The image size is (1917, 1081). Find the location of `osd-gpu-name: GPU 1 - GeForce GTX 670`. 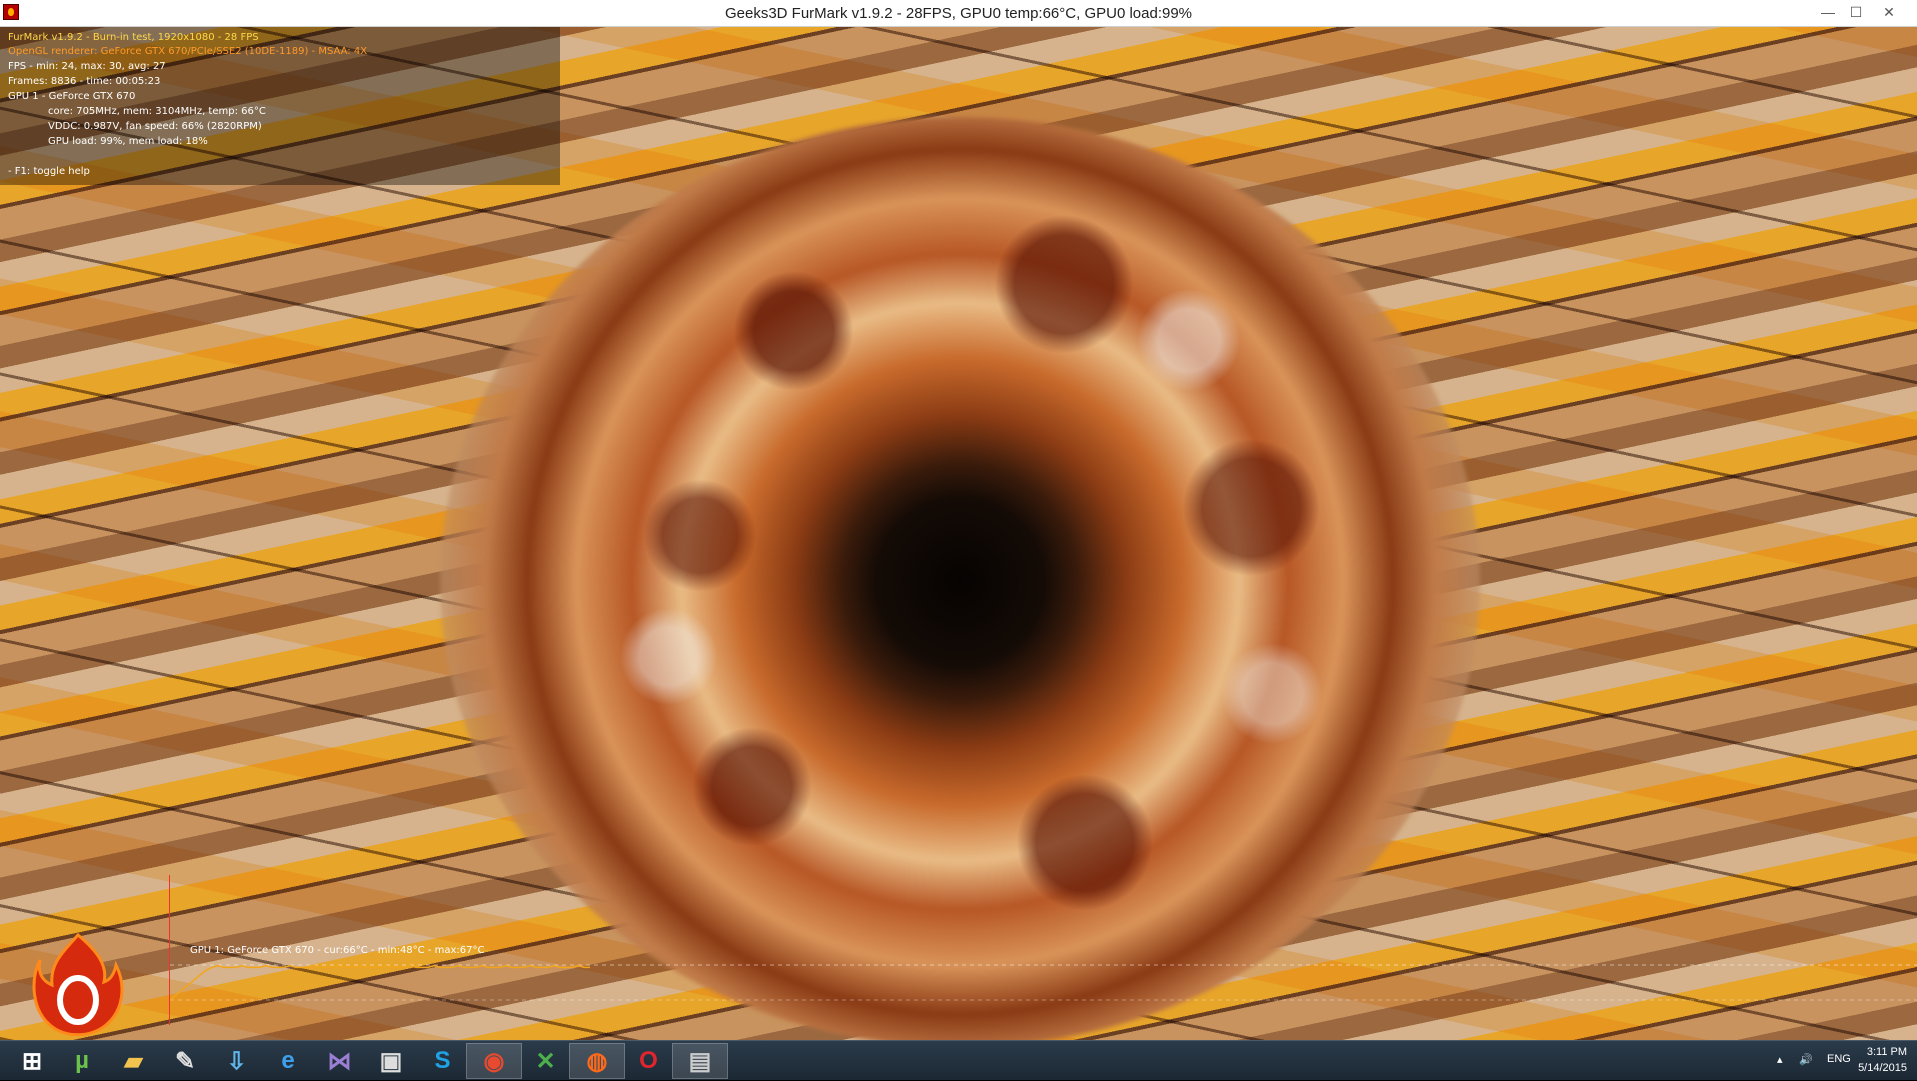

osd-gpu-name: GPU 1 - GeForce GTX 670 is located at coordinates (72, 96).